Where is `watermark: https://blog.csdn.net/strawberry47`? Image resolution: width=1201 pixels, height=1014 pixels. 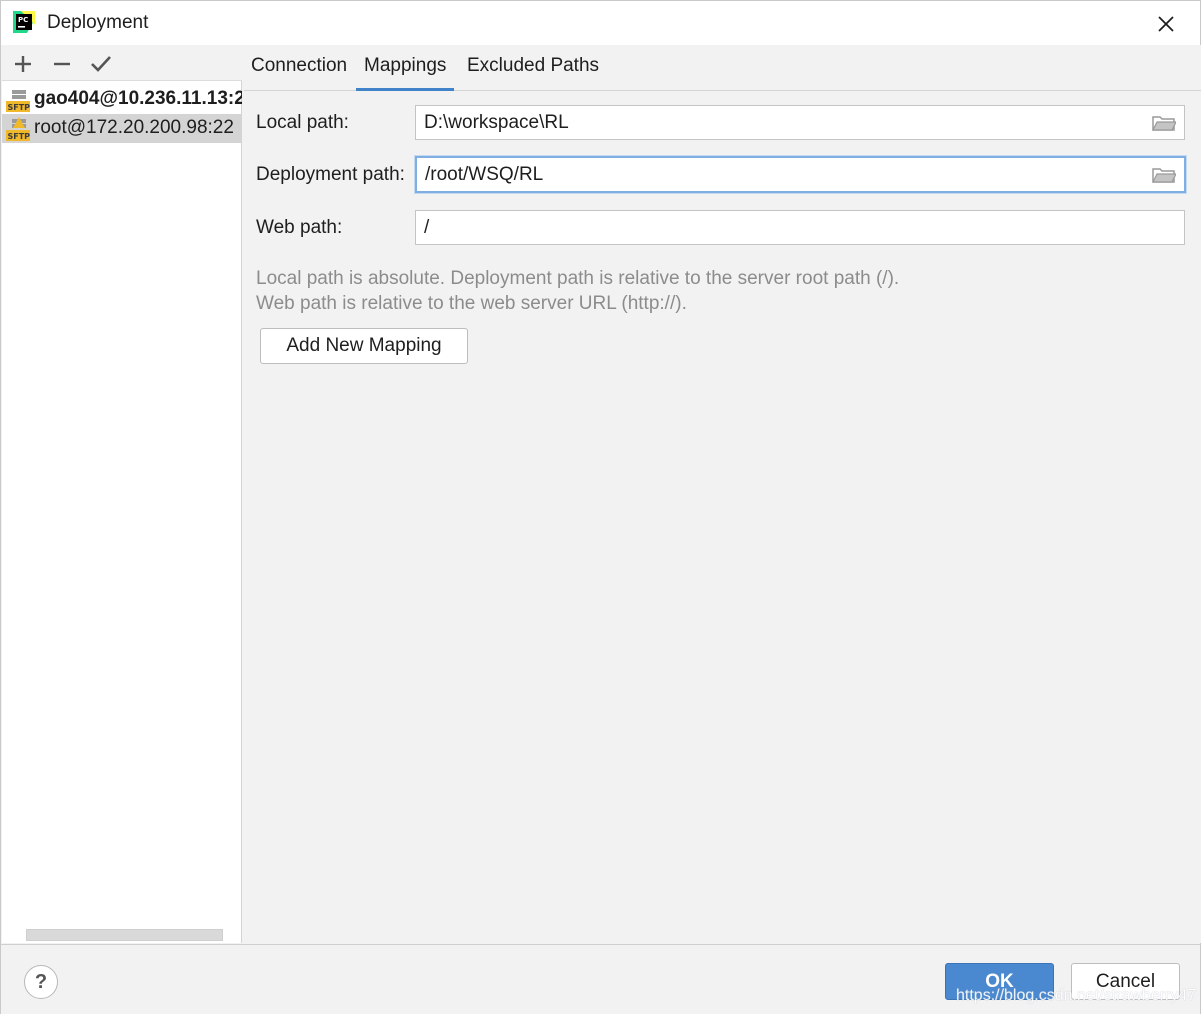 watermark: https://blog.csdn.net/strawberry47 is located at coordinates (1076, 995).